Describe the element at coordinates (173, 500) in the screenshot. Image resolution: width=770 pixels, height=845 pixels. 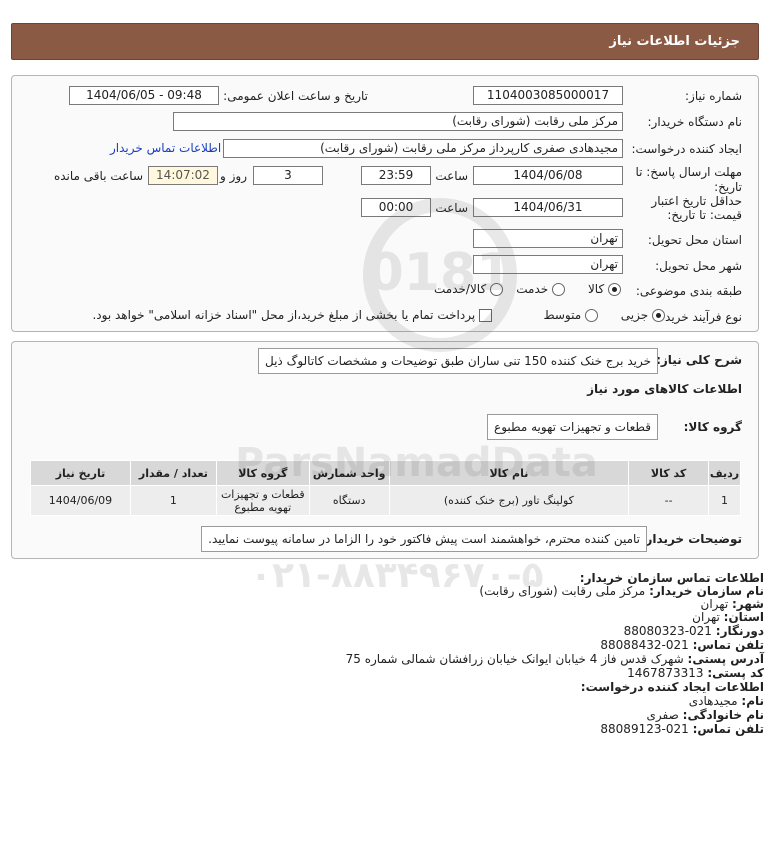
I see `cell-quantity: 1` at that location.